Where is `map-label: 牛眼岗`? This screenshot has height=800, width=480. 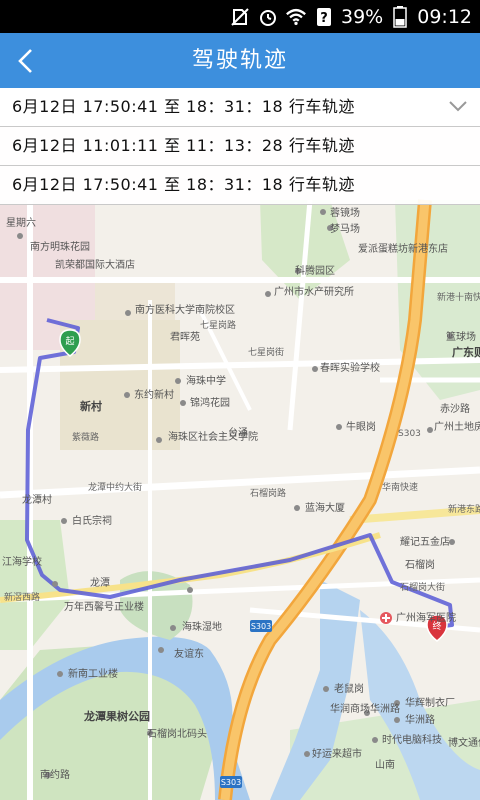 map-label: 牛眼岗 is located at coordinates (361, 426).